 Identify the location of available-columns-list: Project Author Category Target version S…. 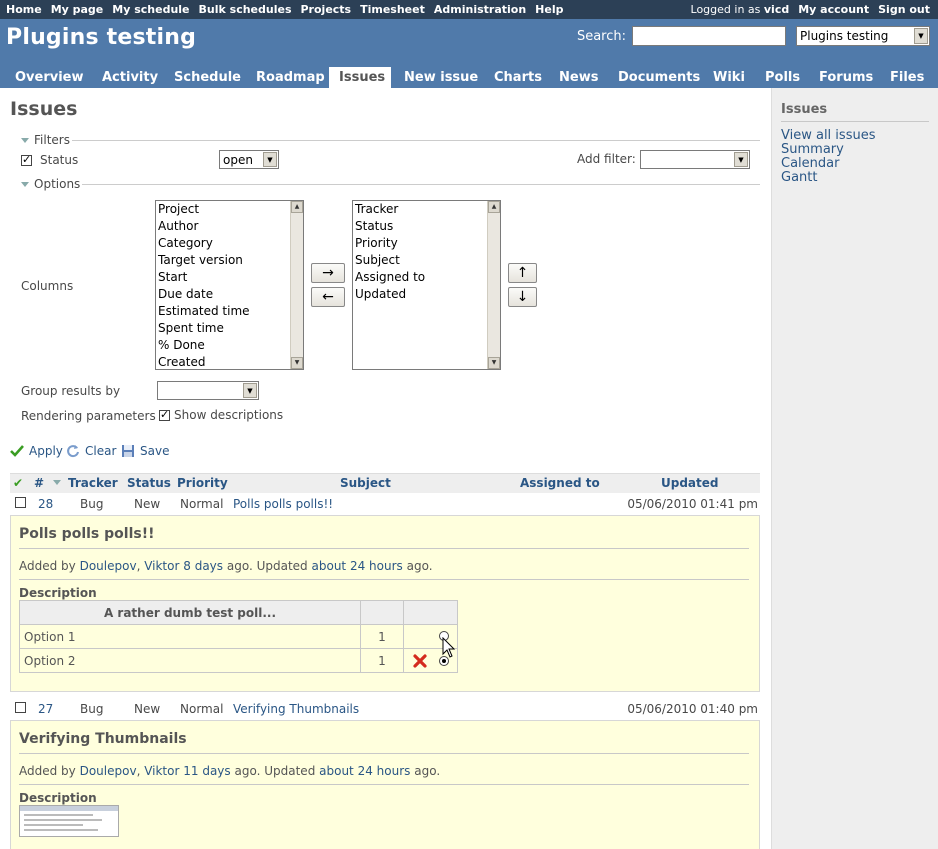
(229, 285).